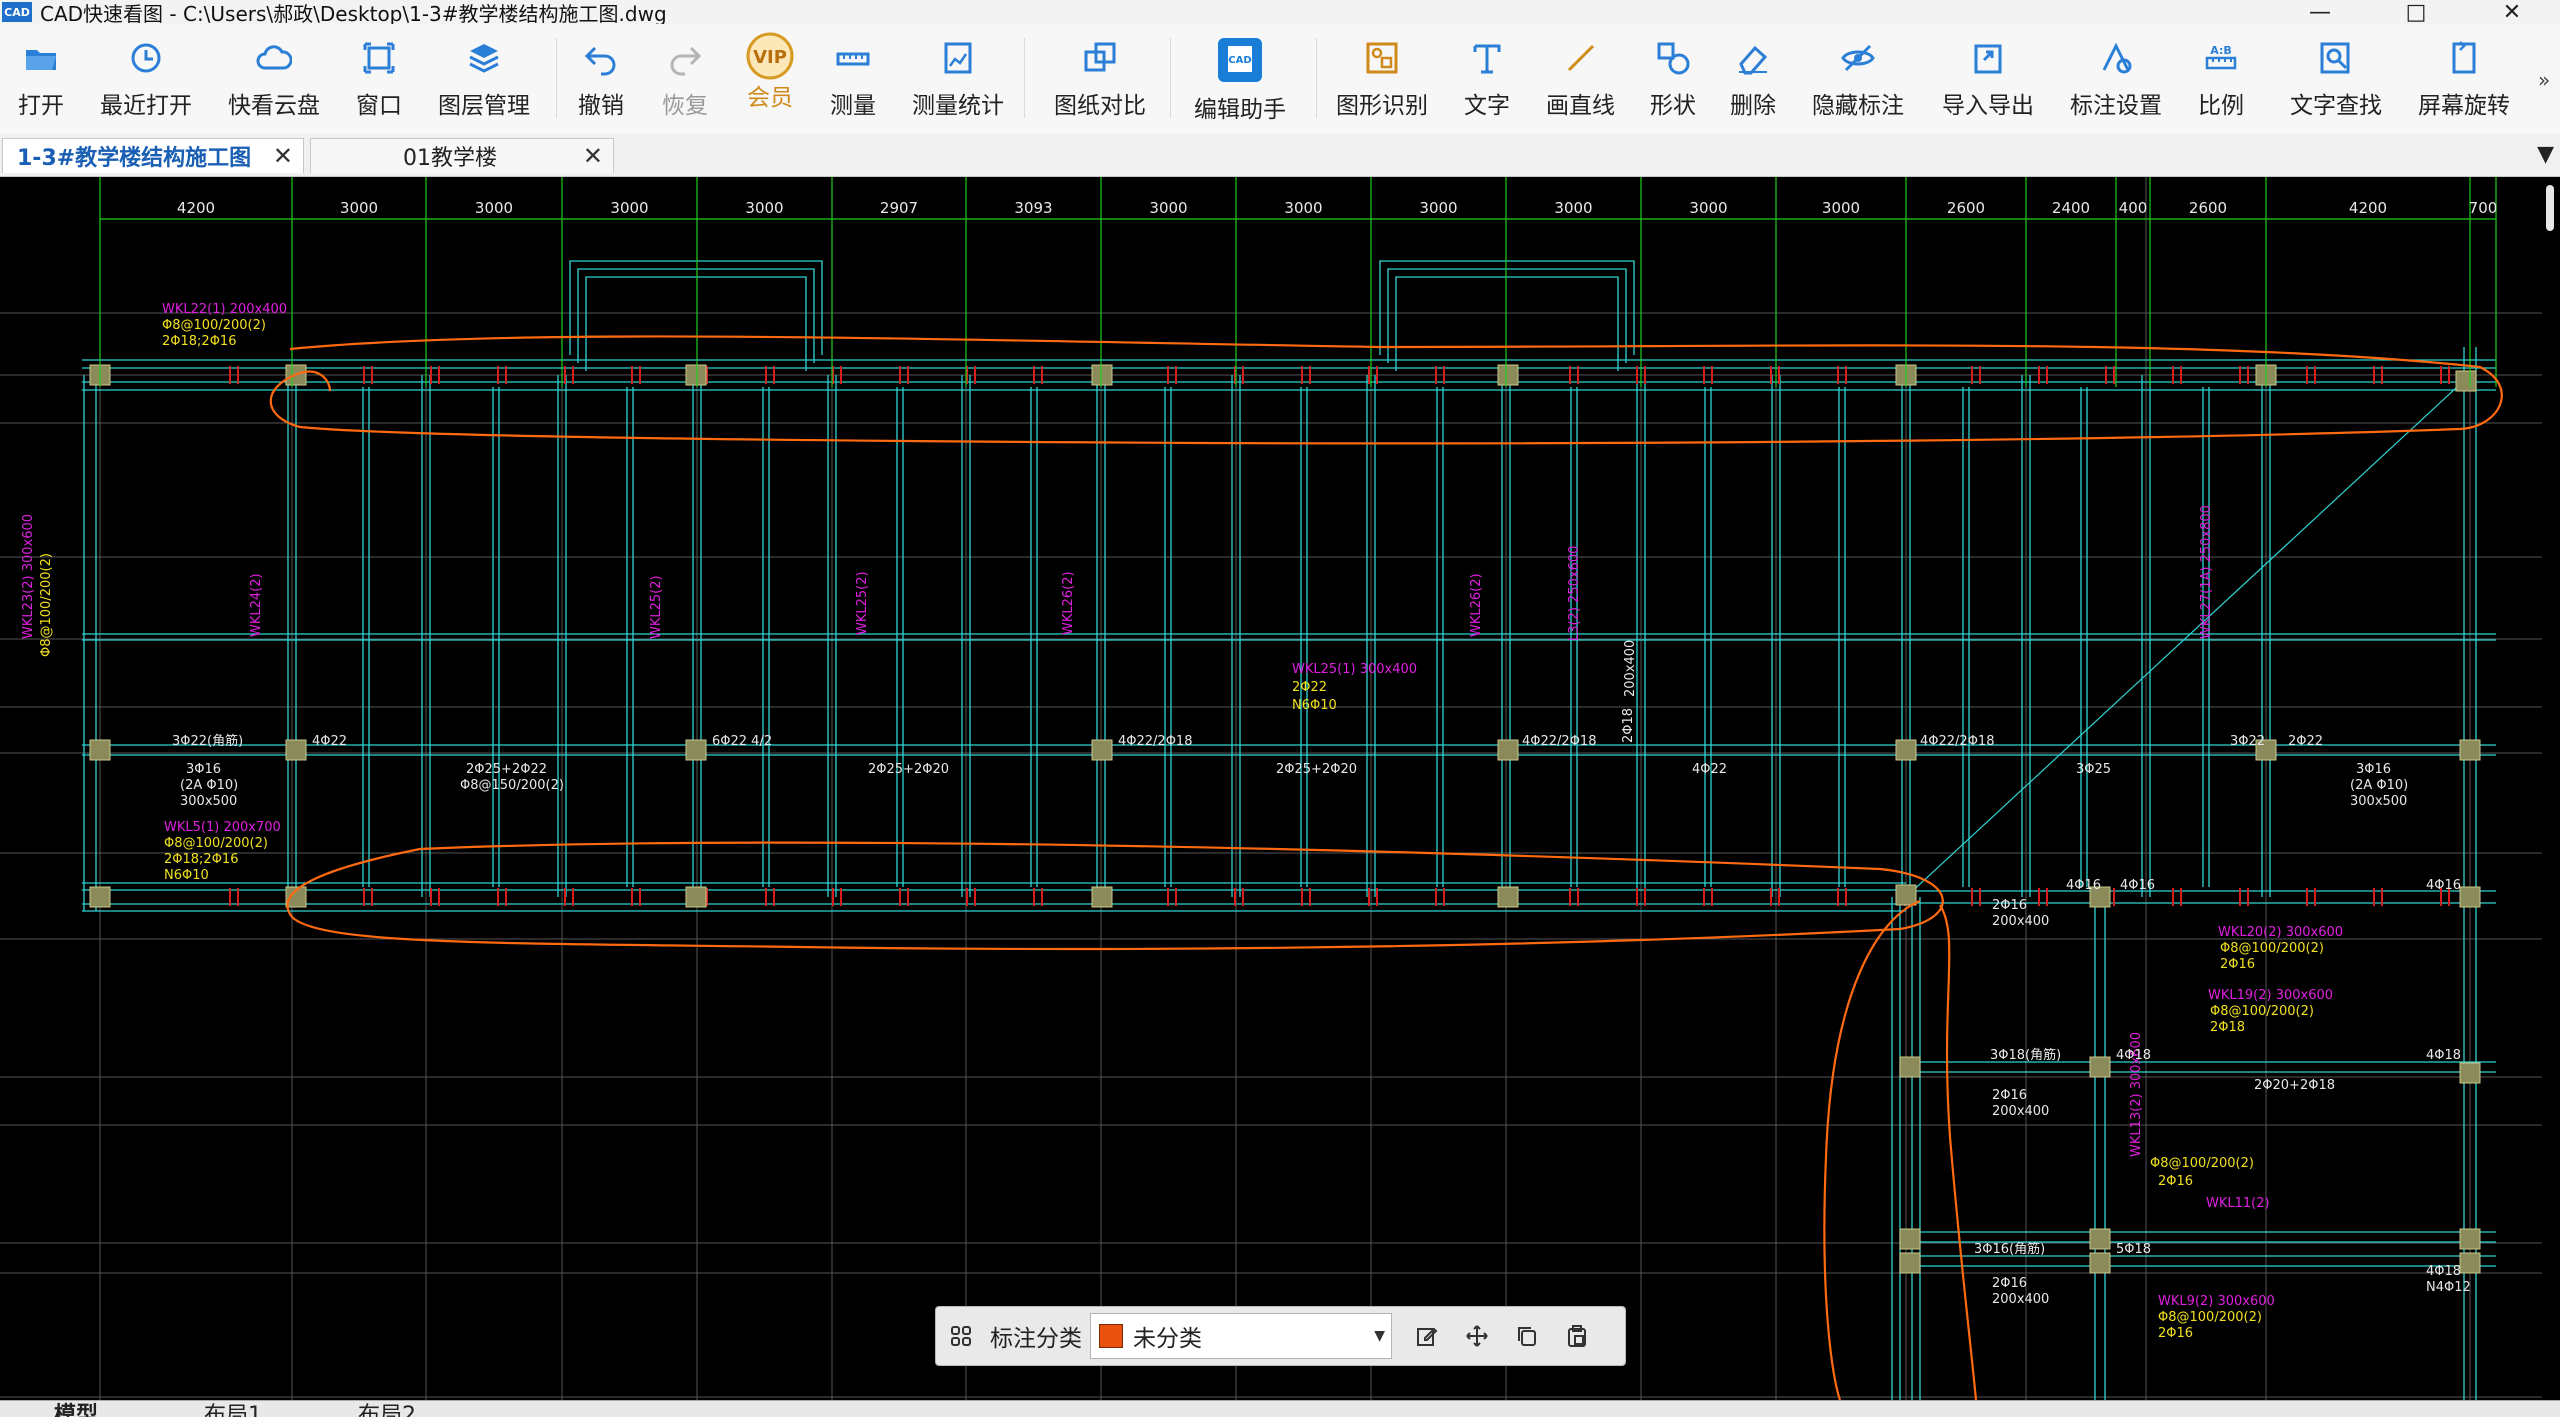 Image resolution: width=2560 pixels, height=1417 pixels. I want to click on grid-icon, so click(961, 1336).